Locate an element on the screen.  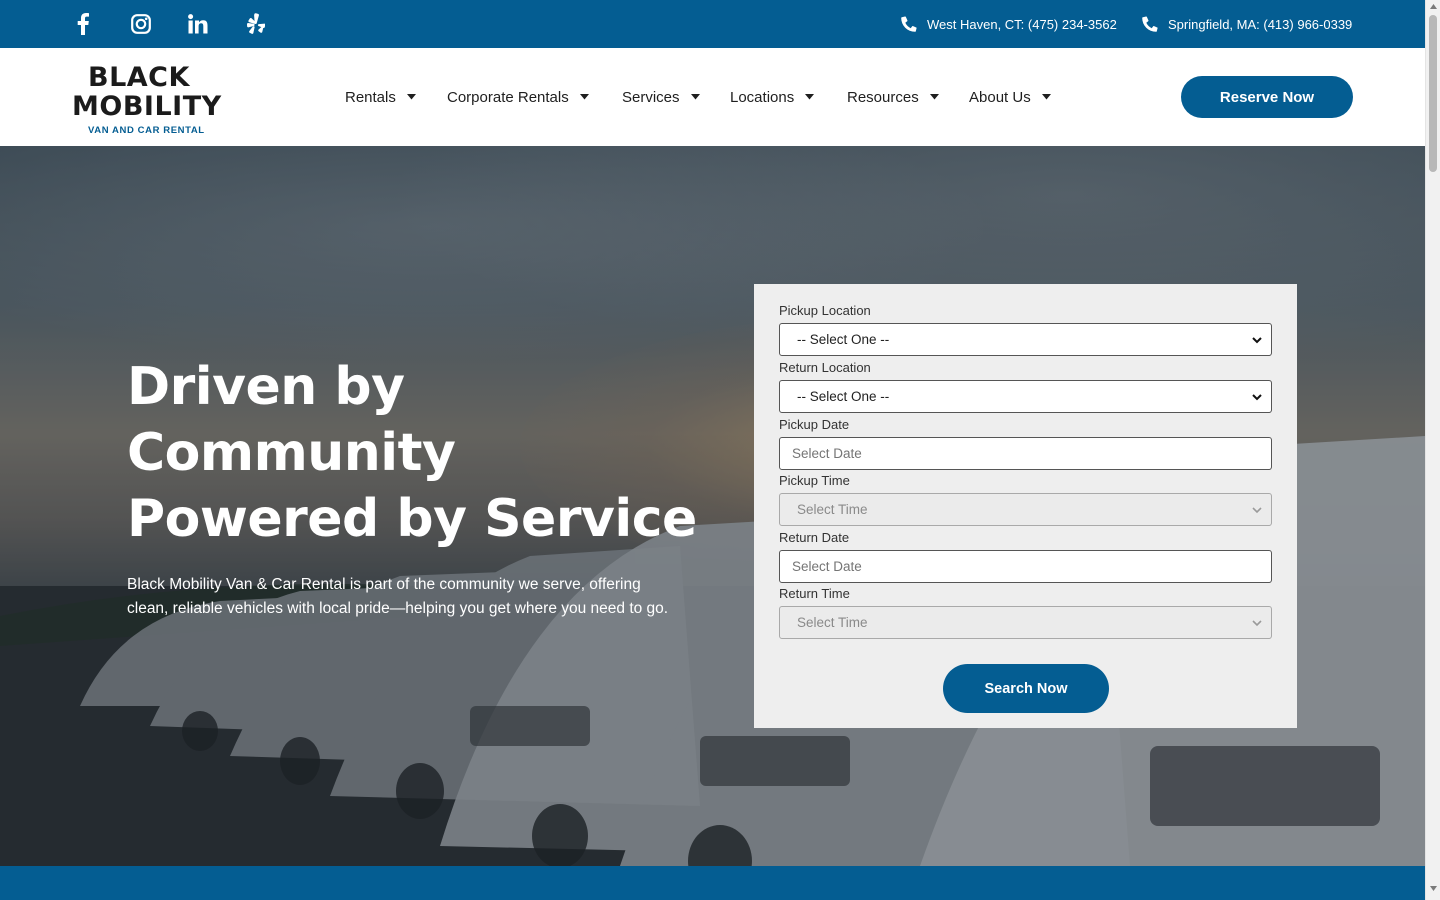
linkedin-icon is located at coordinates (198, 24).